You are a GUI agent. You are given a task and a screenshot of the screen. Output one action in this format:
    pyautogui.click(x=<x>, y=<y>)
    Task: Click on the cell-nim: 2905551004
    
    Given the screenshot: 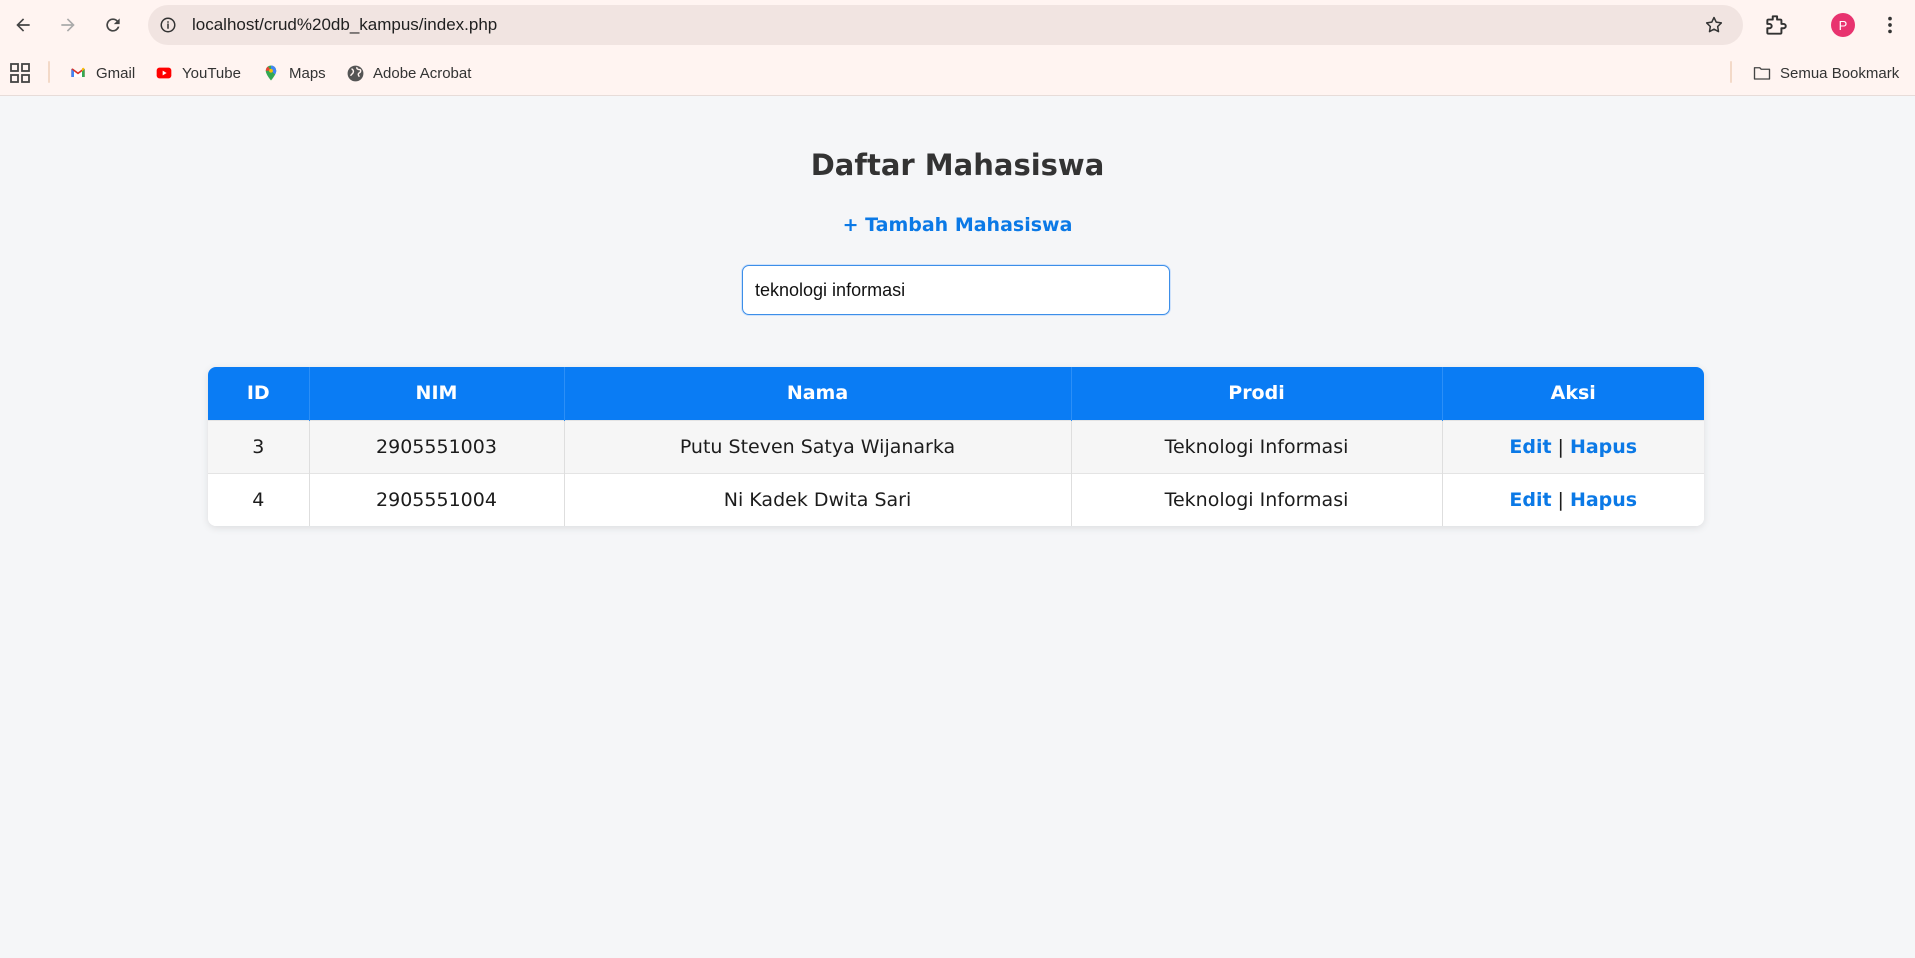 What is the action you would take?
    pyautogui.click(x=437, y=499)
    